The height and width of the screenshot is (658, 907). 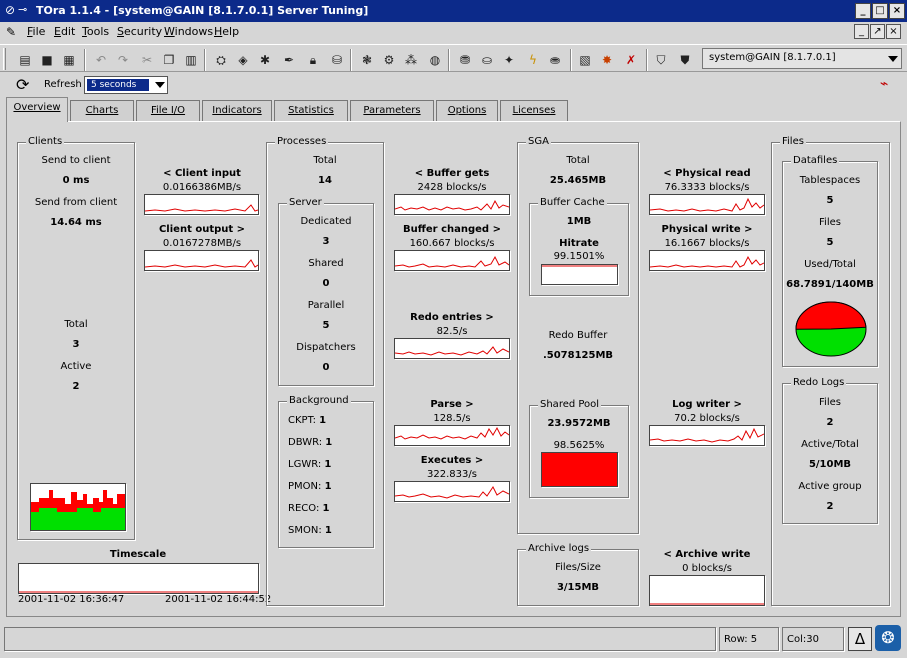 What do you see at coordinates (22, 84) in the screenshot?
I see `refresh-icon: ⟳` at bounding box center [22, 84].